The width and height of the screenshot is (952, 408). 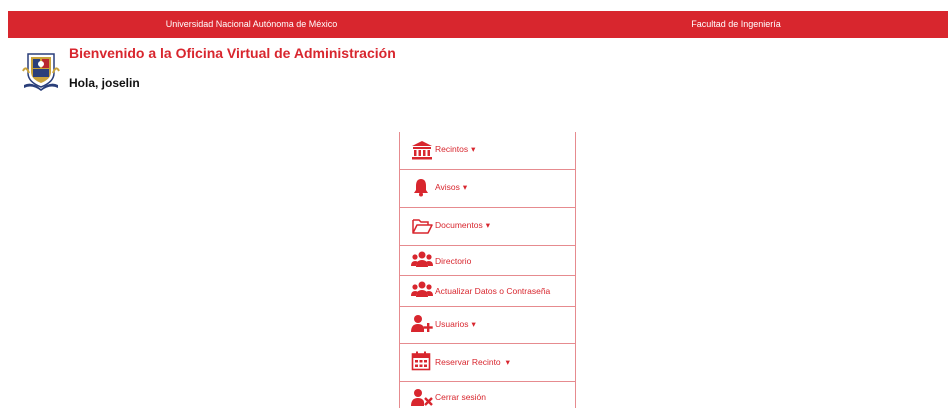 What do you see at coordinates (104, 83) in the screenshot?
I see `user-greeting: Hola, joselin` at bounding box center [104, 83].